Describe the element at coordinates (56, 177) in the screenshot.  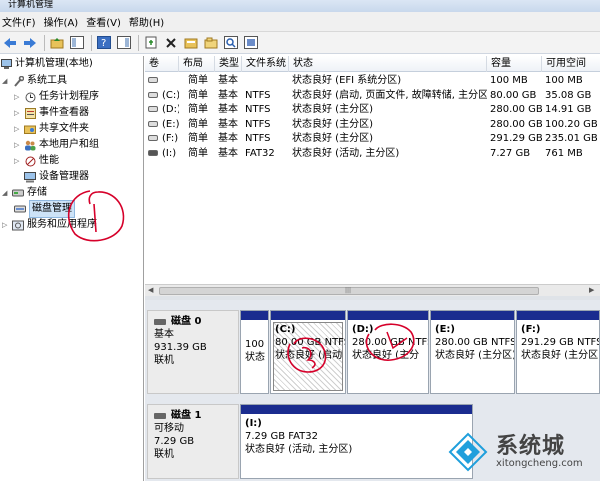
I see `tree-item-device-manager: 设备管理器` at that location.